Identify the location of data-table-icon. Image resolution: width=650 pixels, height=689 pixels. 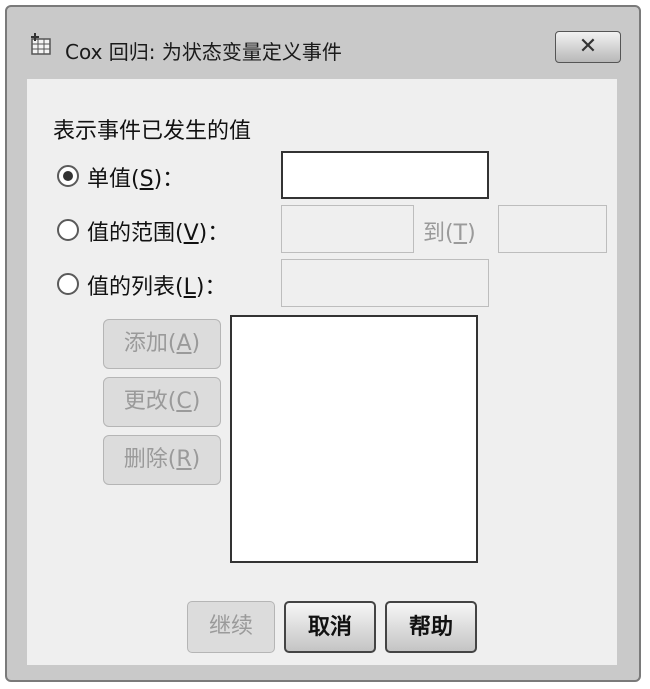
(41, 45).